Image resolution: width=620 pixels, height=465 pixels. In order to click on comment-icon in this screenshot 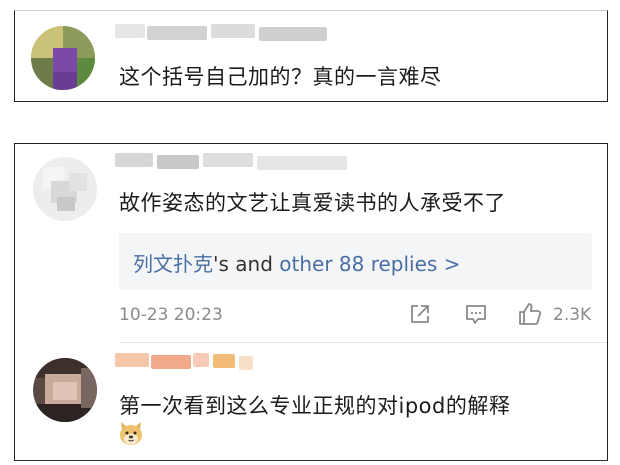, I will do `click(476, 315)`.